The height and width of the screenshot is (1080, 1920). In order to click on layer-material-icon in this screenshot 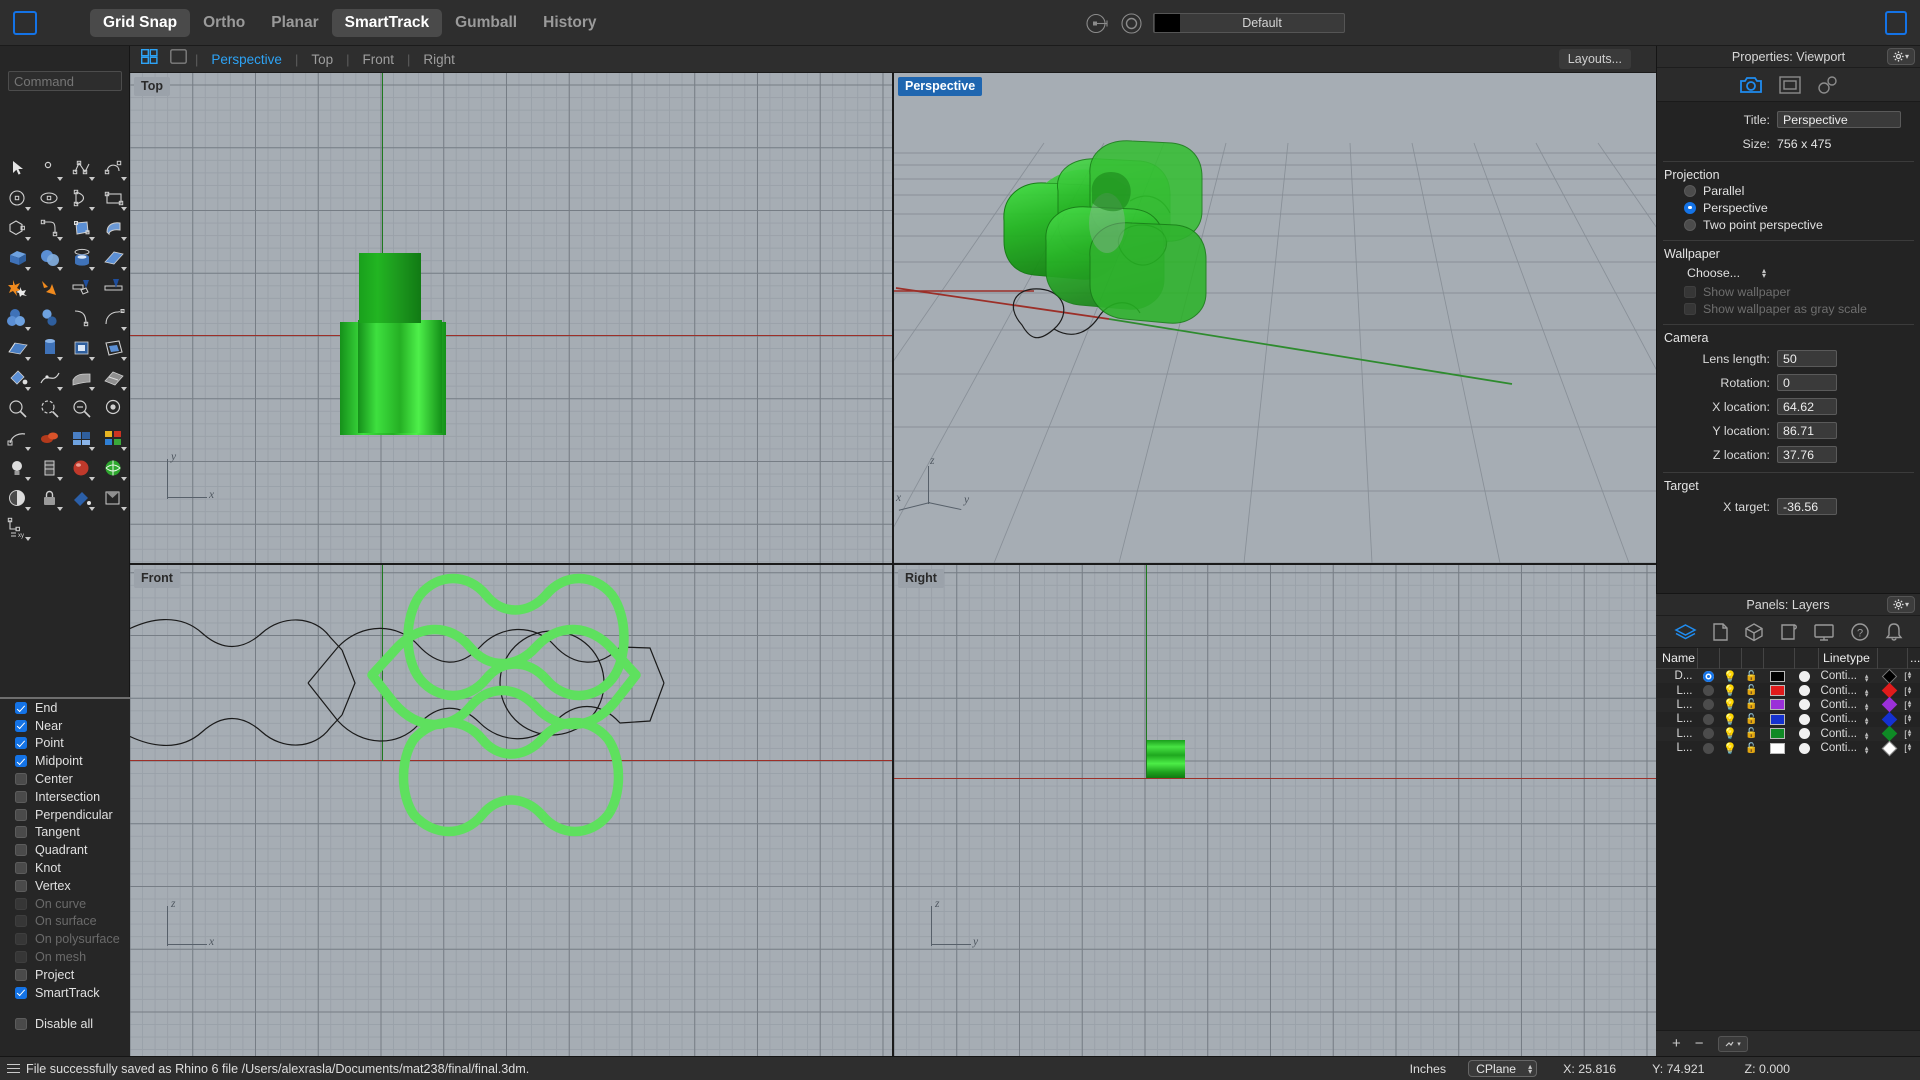, I will do `click(1805, 705)`.